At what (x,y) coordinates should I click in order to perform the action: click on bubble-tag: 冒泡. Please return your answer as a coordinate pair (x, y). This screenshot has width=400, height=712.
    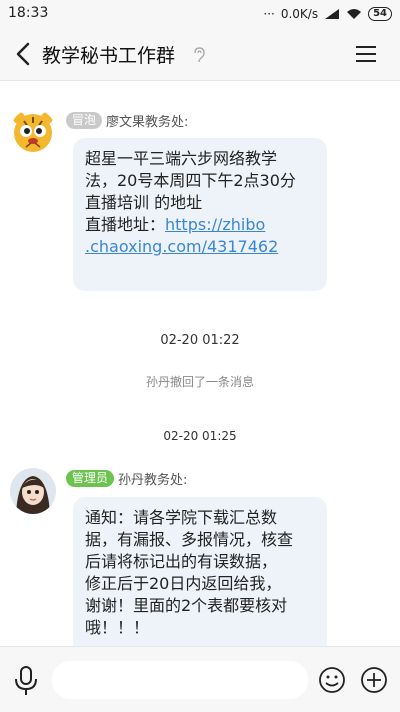
    Looking at the image, I should click on (84, 120).